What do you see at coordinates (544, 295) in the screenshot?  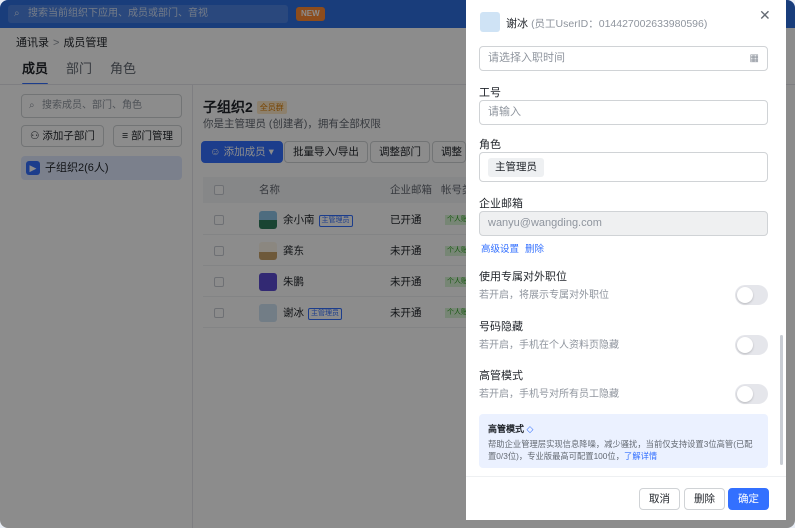 I see `exclusive-desc: 若开启，将展示专属对外职位` at bounding box center [544, 295].